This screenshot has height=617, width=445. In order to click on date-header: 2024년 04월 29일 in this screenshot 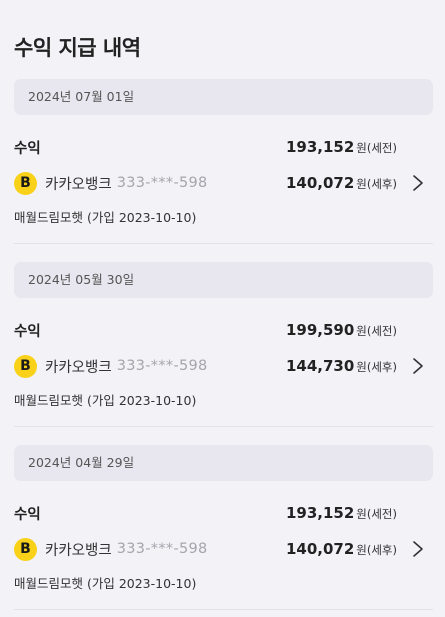, I will do `click(223, 463)`.